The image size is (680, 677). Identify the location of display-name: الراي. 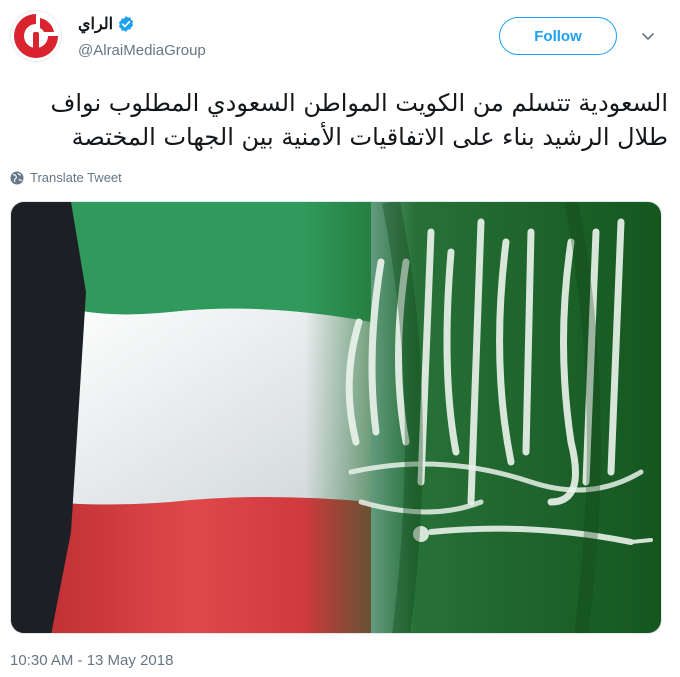
(95, 24).